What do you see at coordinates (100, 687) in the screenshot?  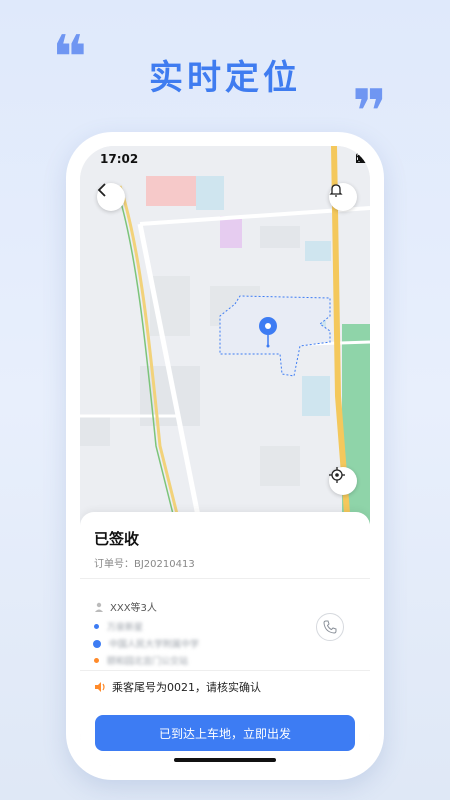 I see `speaker-icon` at bounding box center [100, 687].